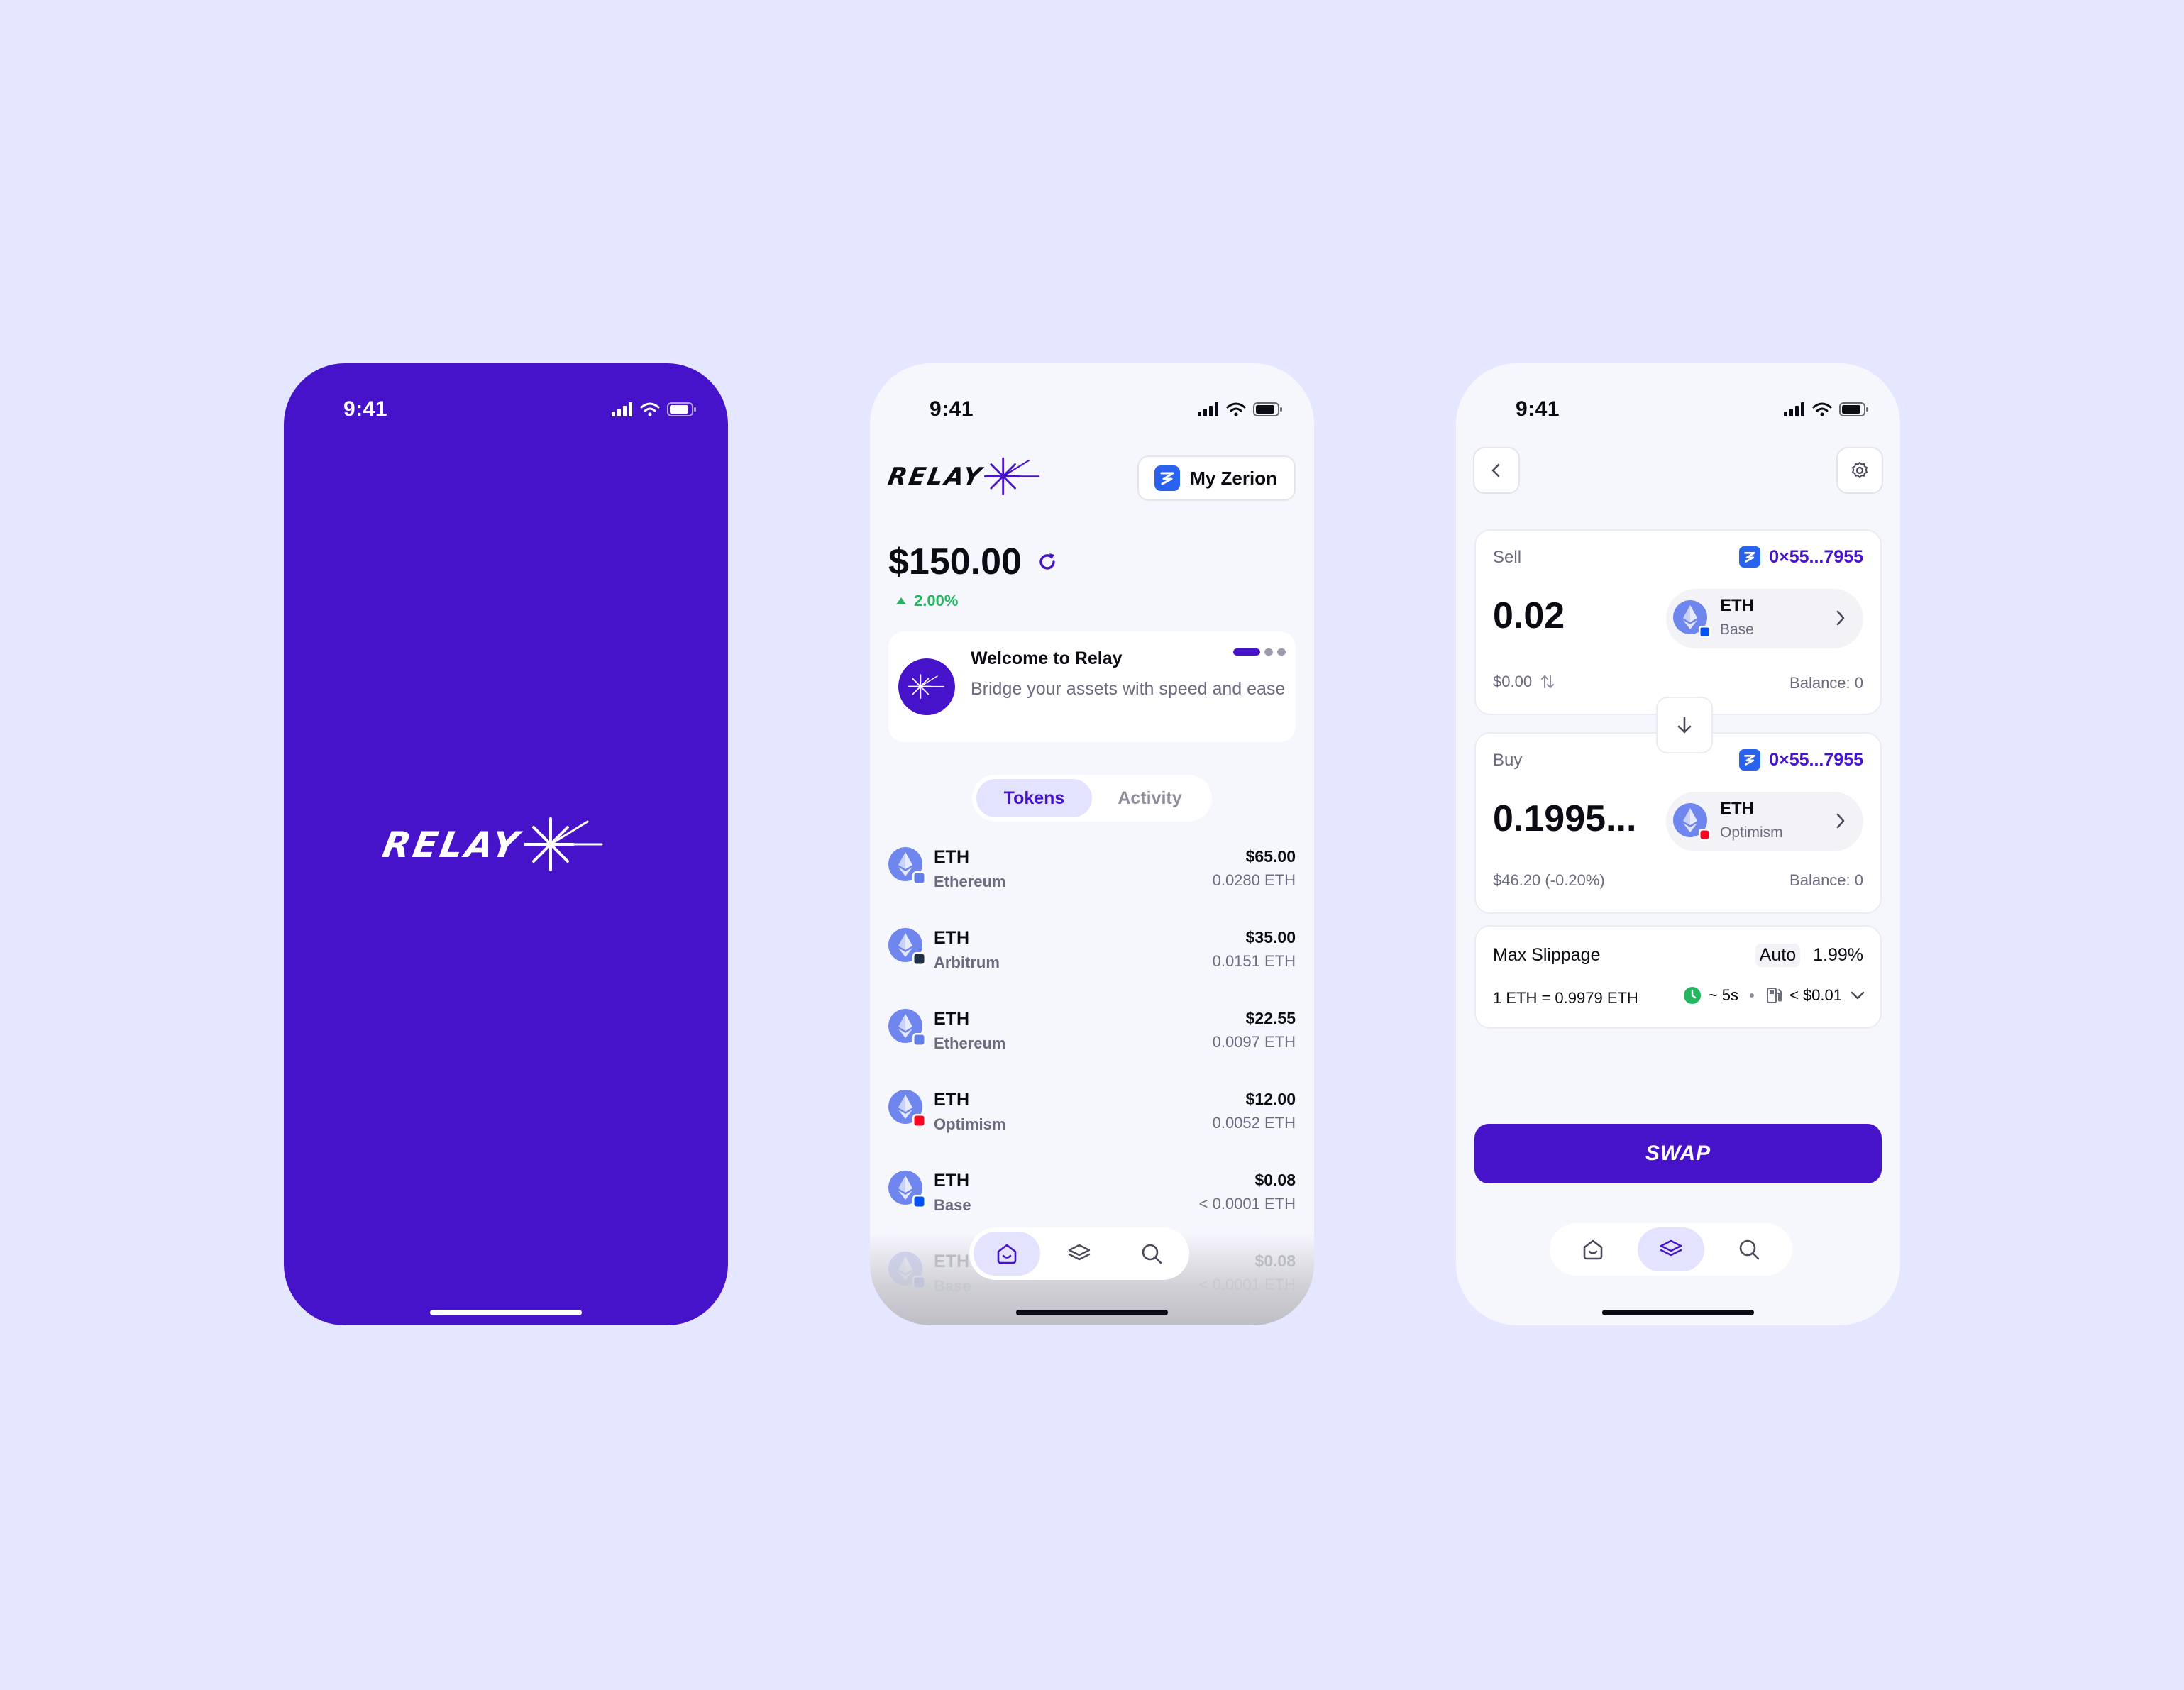 Image resolution: width=2184 pixels, height=1690 pixels. What do you see at coordinates (1815, 995) in the screenshot?
I see `network-fee: < $0.01` at bounding box center [1815, 995].